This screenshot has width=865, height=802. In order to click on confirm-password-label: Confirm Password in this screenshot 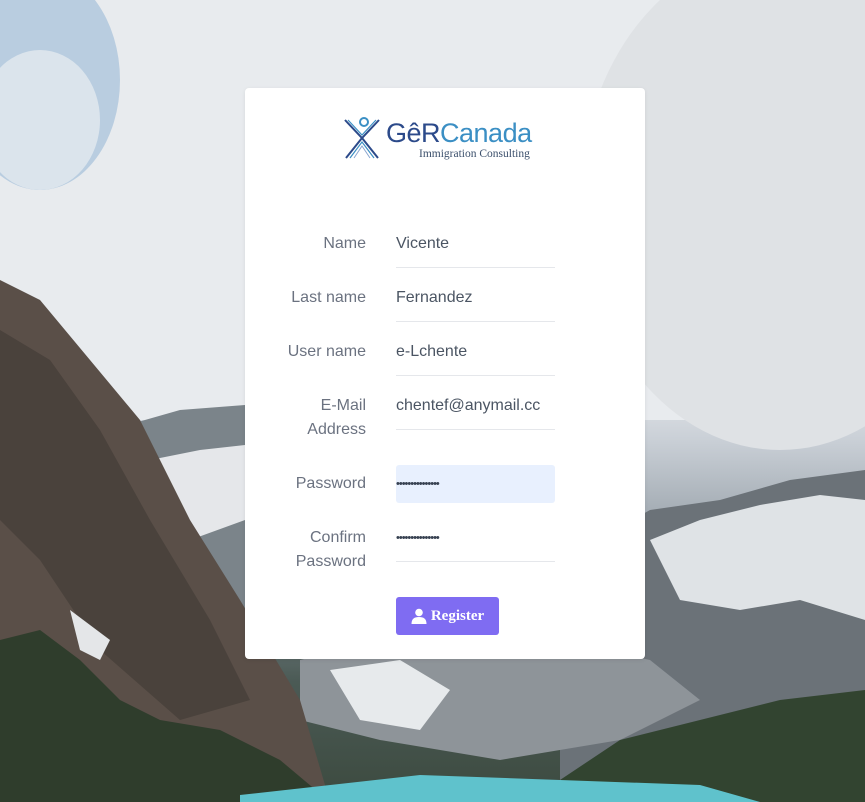, I will do `click(330, 549)`.